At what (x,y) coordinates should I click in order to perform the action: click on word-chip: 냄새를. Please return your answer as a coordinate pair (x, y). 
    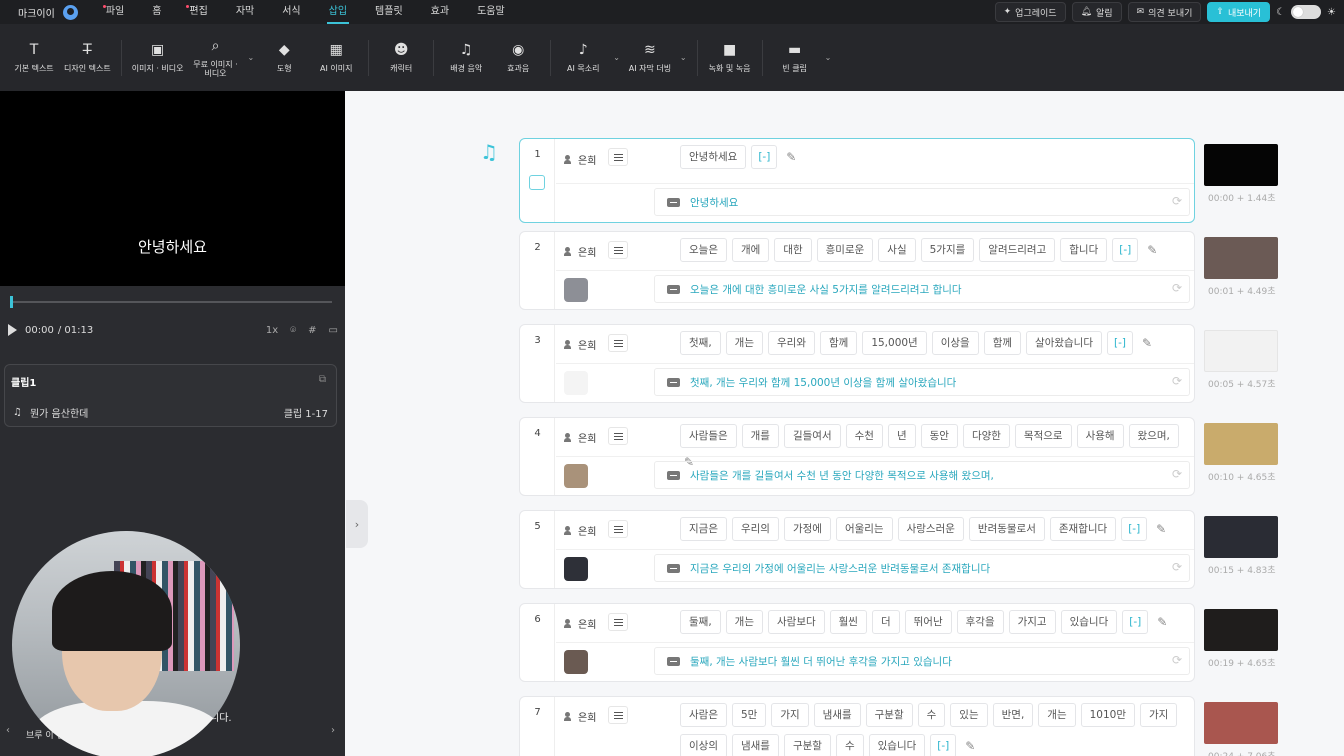
    Looking at the image, I should click on (755, 745).